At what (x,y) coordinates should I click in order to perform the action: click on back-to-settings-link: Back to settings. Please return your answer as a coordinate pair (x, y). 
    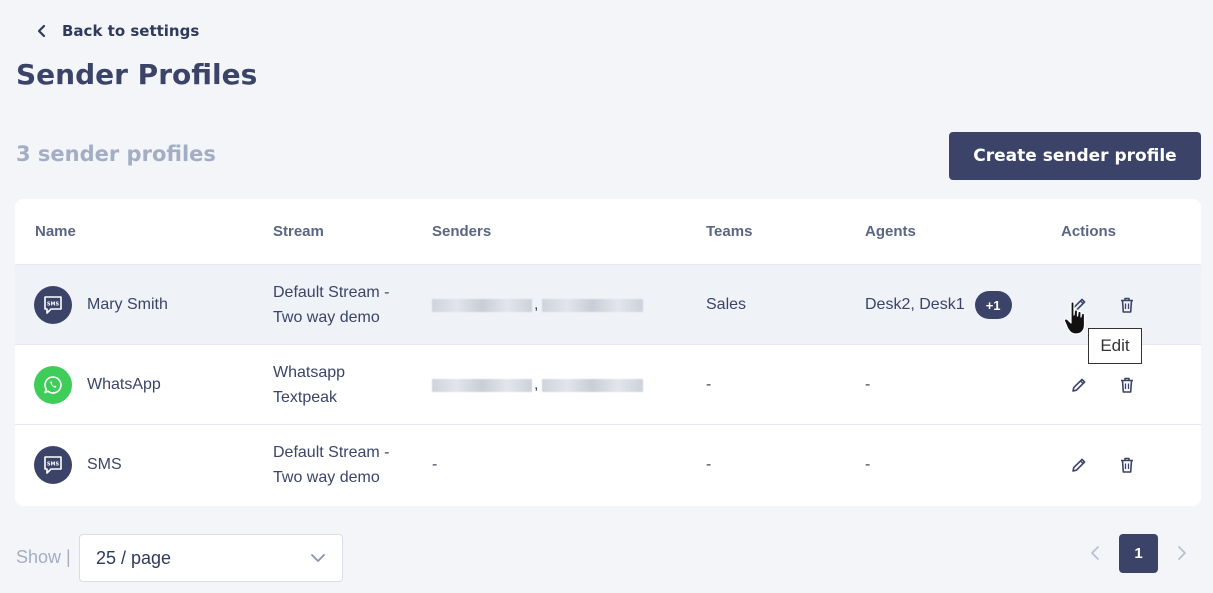
    Looking at the image, I should click on (117, 31).